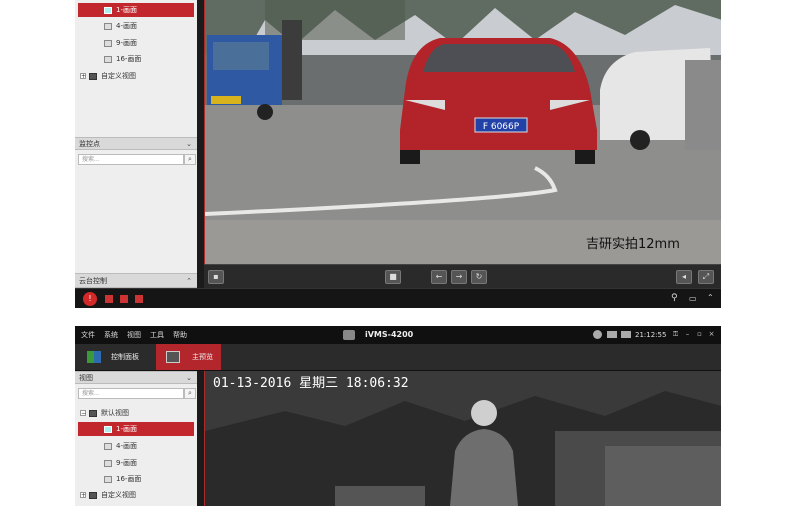  Describe the element at coordinates (675, 334) in the screenshot. I see `lock-icon: ⚿` at that location.